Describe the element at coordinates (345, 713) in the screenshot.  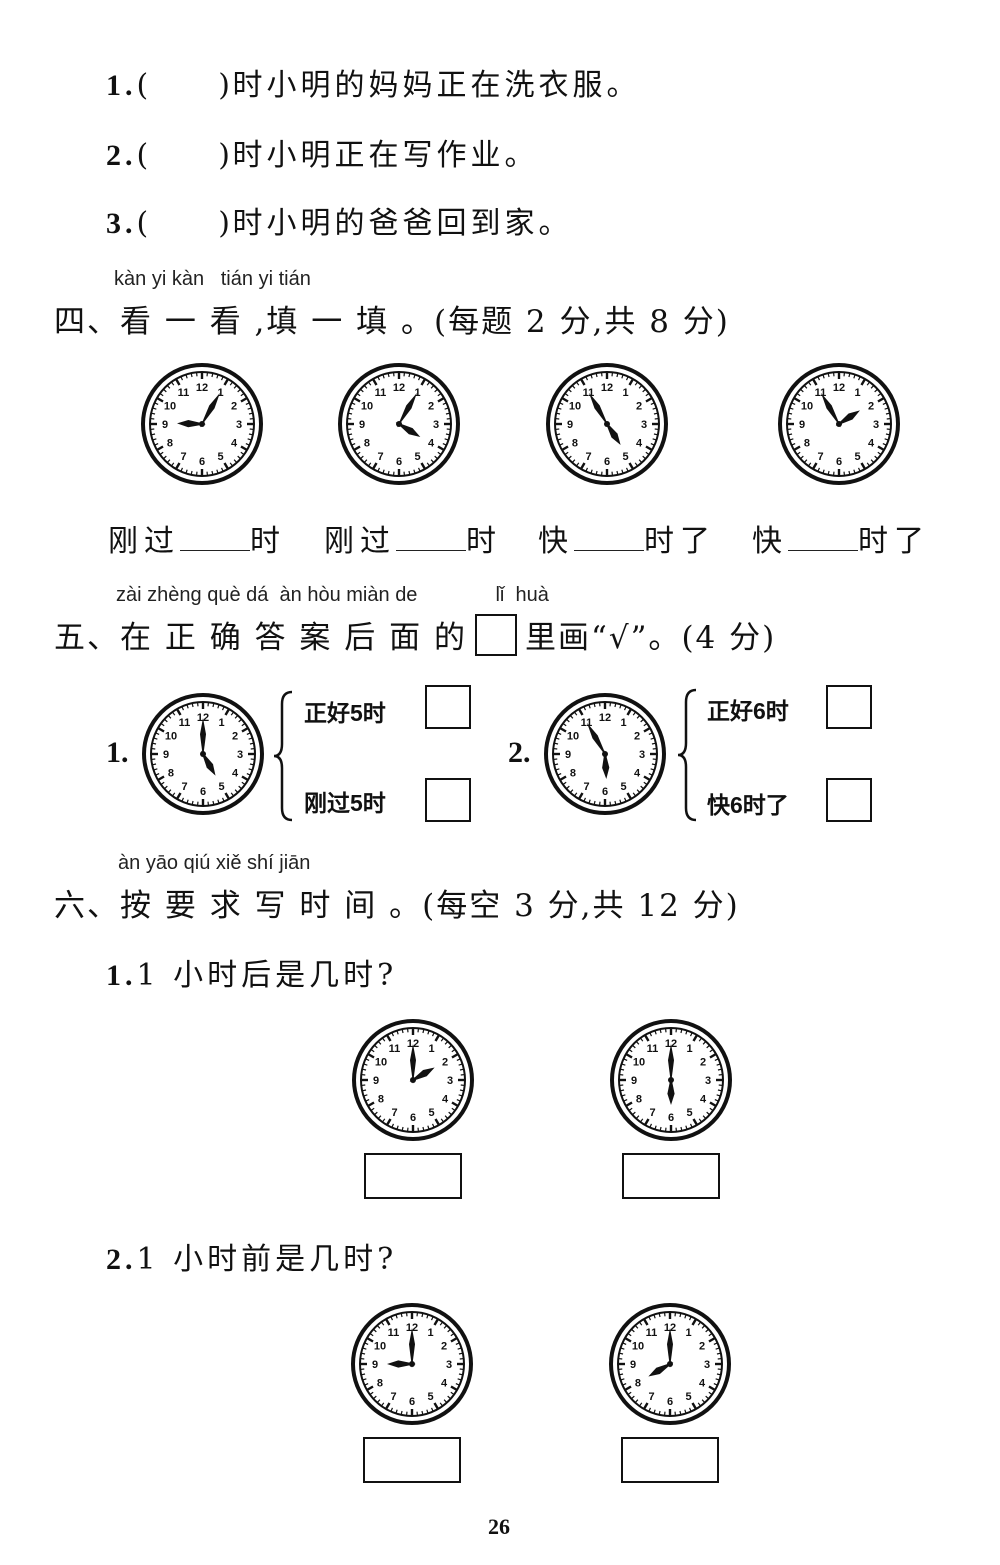
I see `option-text: 正好5时` at that location.